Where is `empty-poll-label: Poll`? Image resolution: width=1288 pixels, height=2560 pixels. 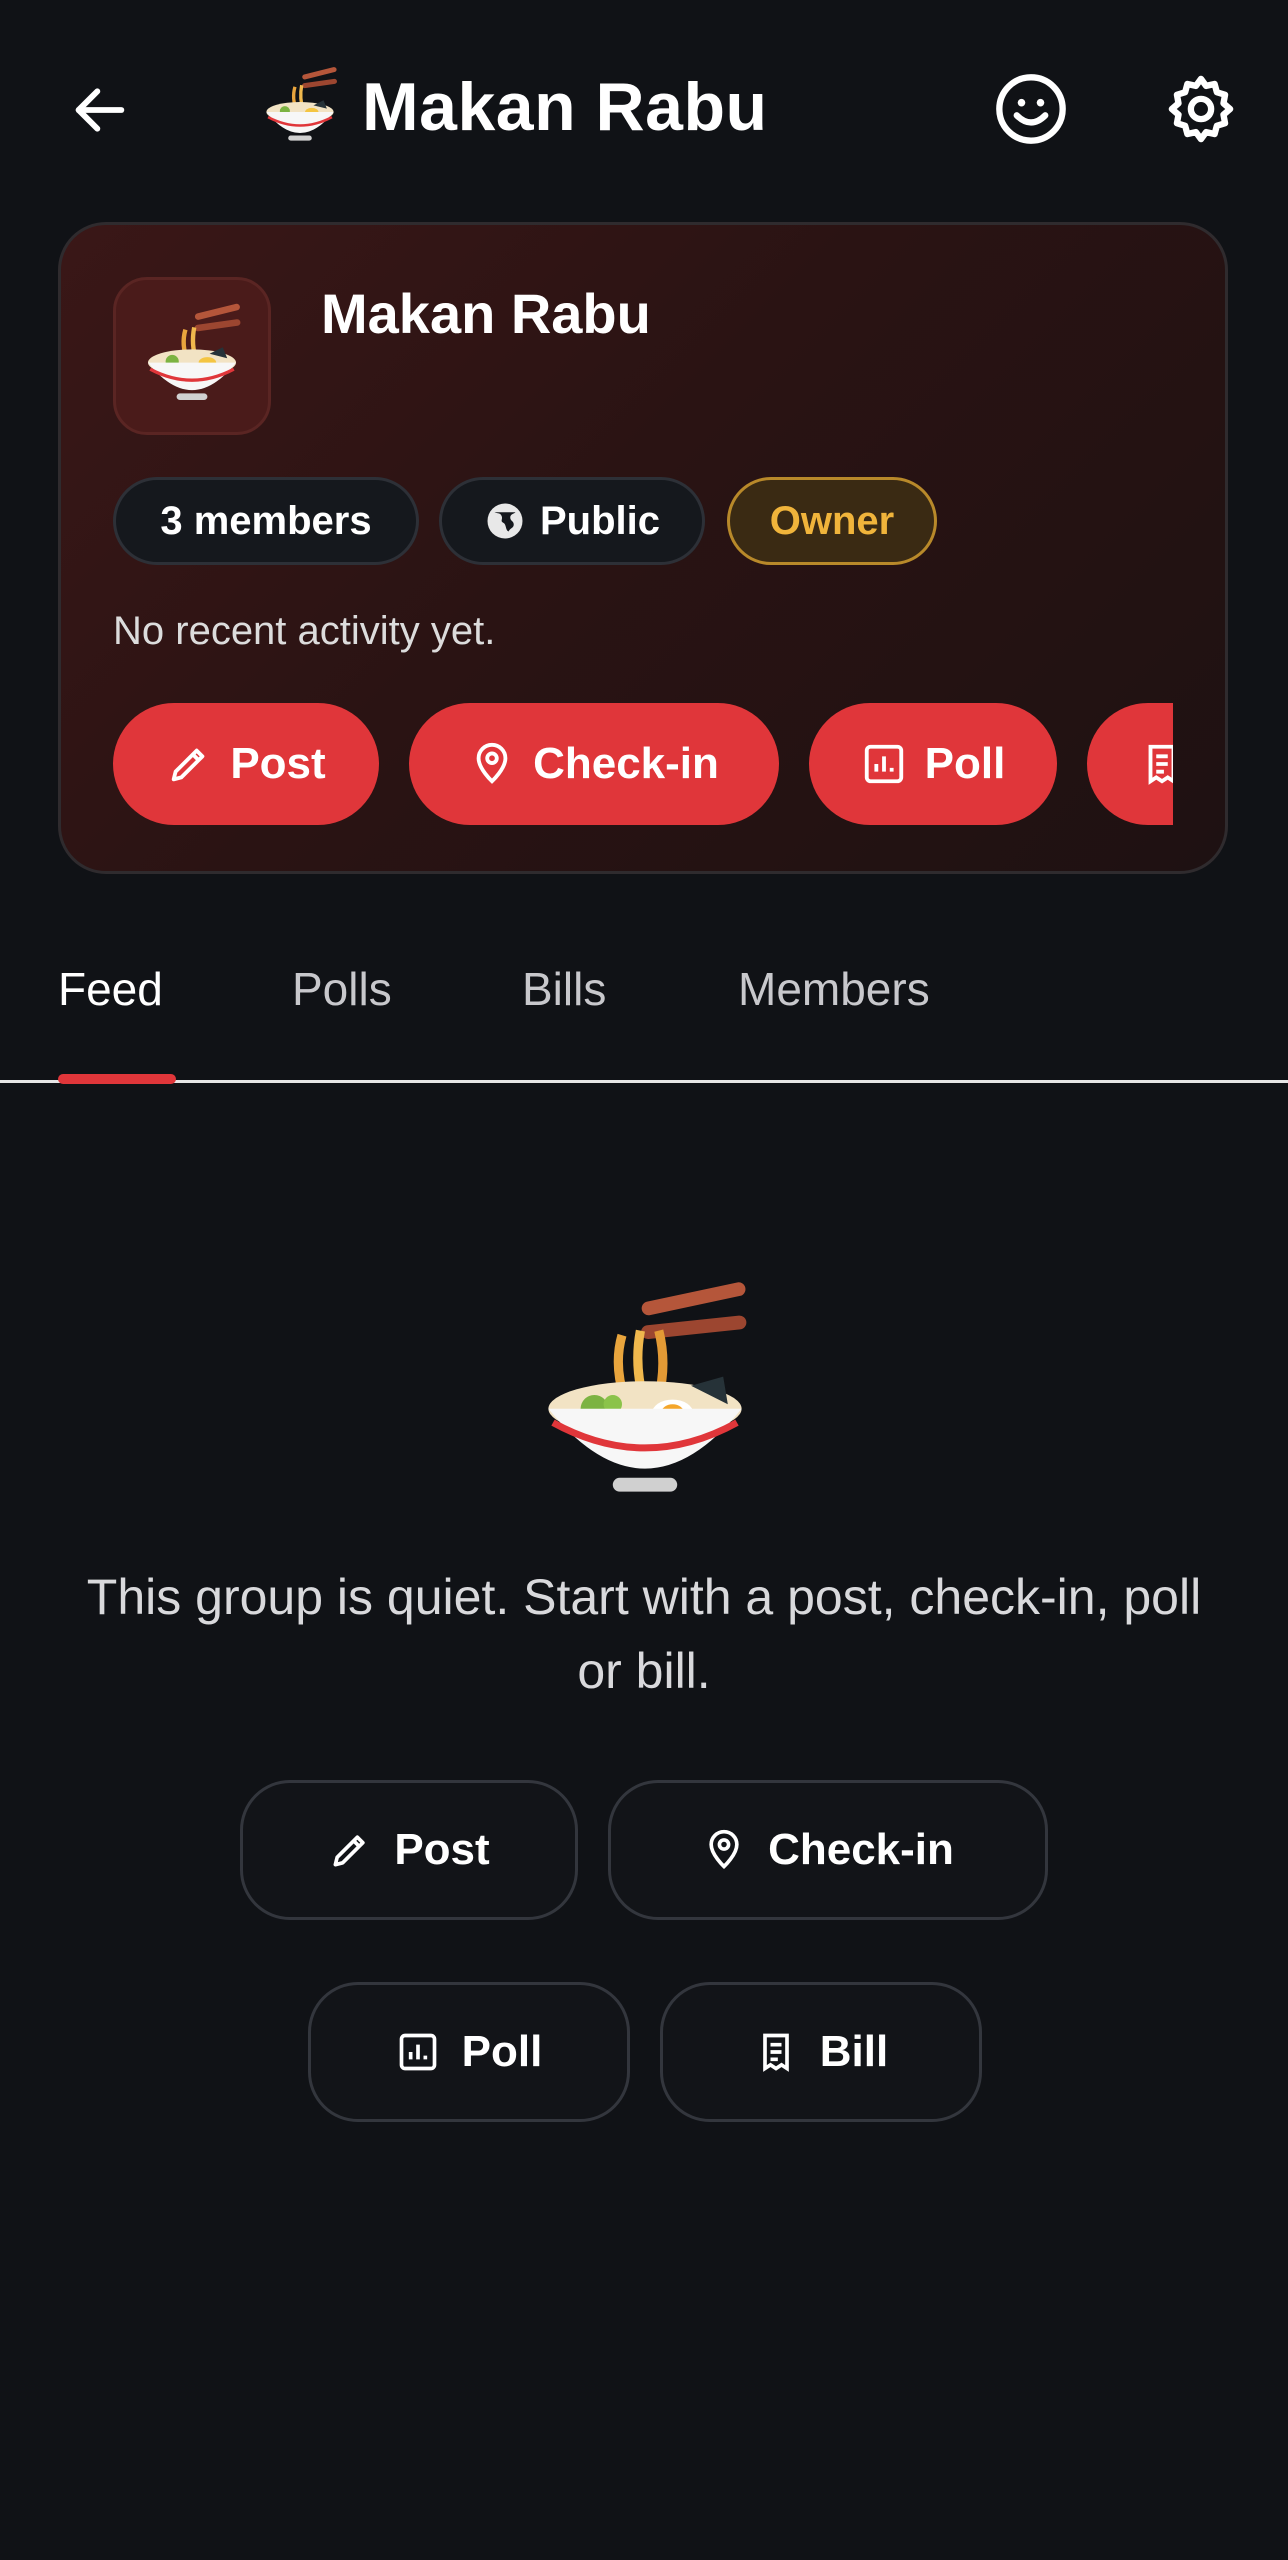 empty-poll-label: Poll is located at coordinates (502, 2051).